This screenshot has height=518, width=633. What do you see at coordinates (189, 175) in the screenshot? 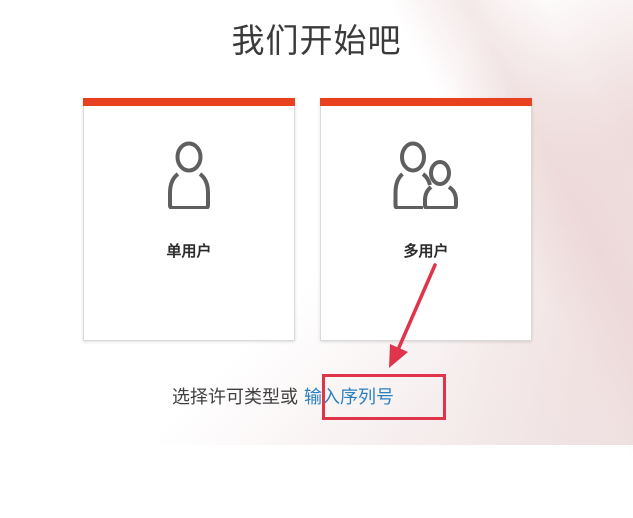
I see `user-icon` at bounding box center [189, 175].